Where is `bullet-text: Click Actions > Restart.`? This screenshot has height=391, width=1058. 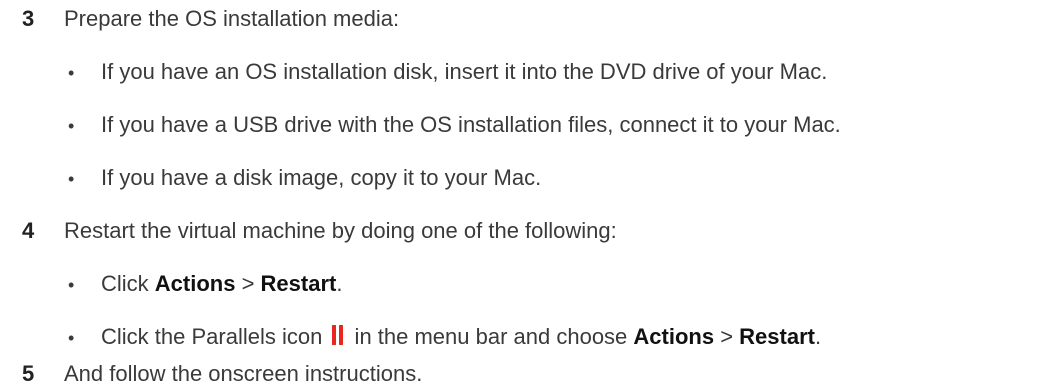 bullet-text: Click Actions > Restart. is located at coordinates (221, 284).